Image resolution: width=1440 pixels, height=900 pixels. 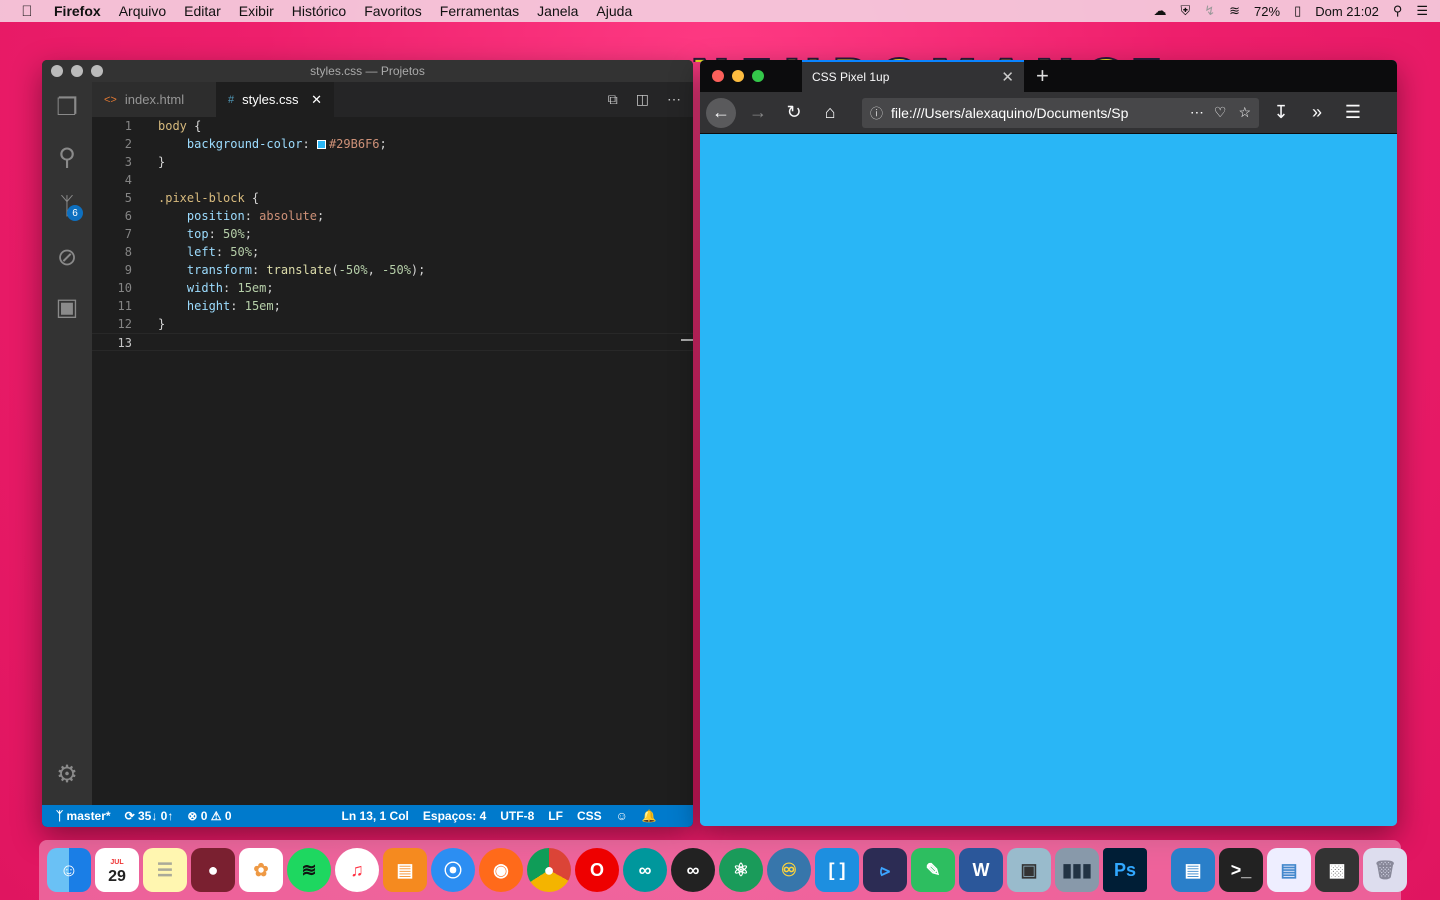 I want to click on hamburger-menu-icon: ☰, so click(x=1353, y=113).